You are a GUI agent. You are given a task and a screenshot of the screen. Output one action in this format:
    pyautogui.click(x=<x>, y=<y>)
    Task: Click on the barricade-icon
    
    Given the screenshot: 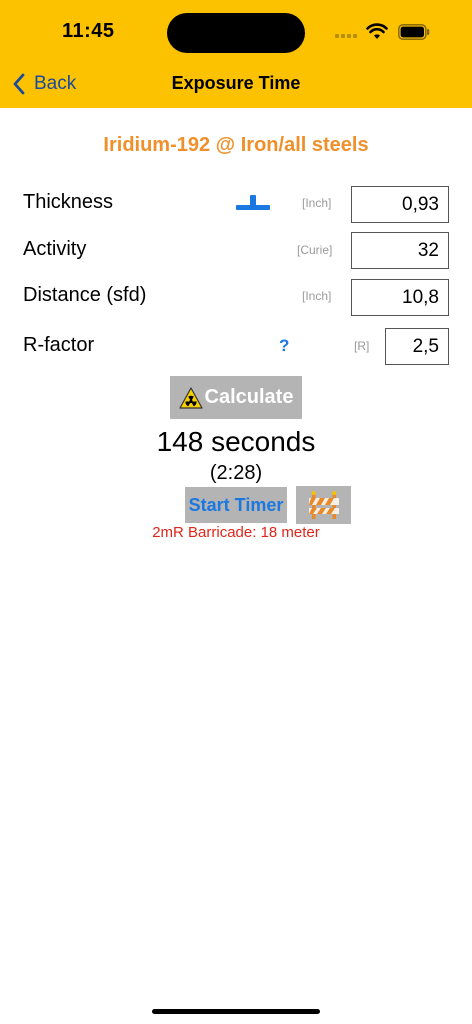 What is the action you would take?
    pyautogui.click(x=323, y=505)
    